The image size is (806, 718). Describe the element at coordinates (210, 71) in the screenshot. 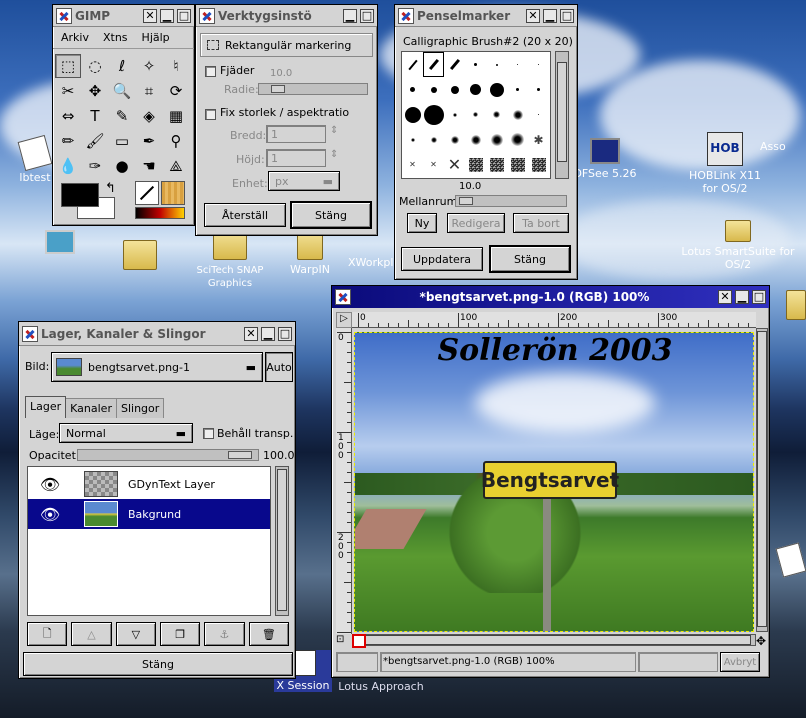

I see `feather-checkbox` at that location.